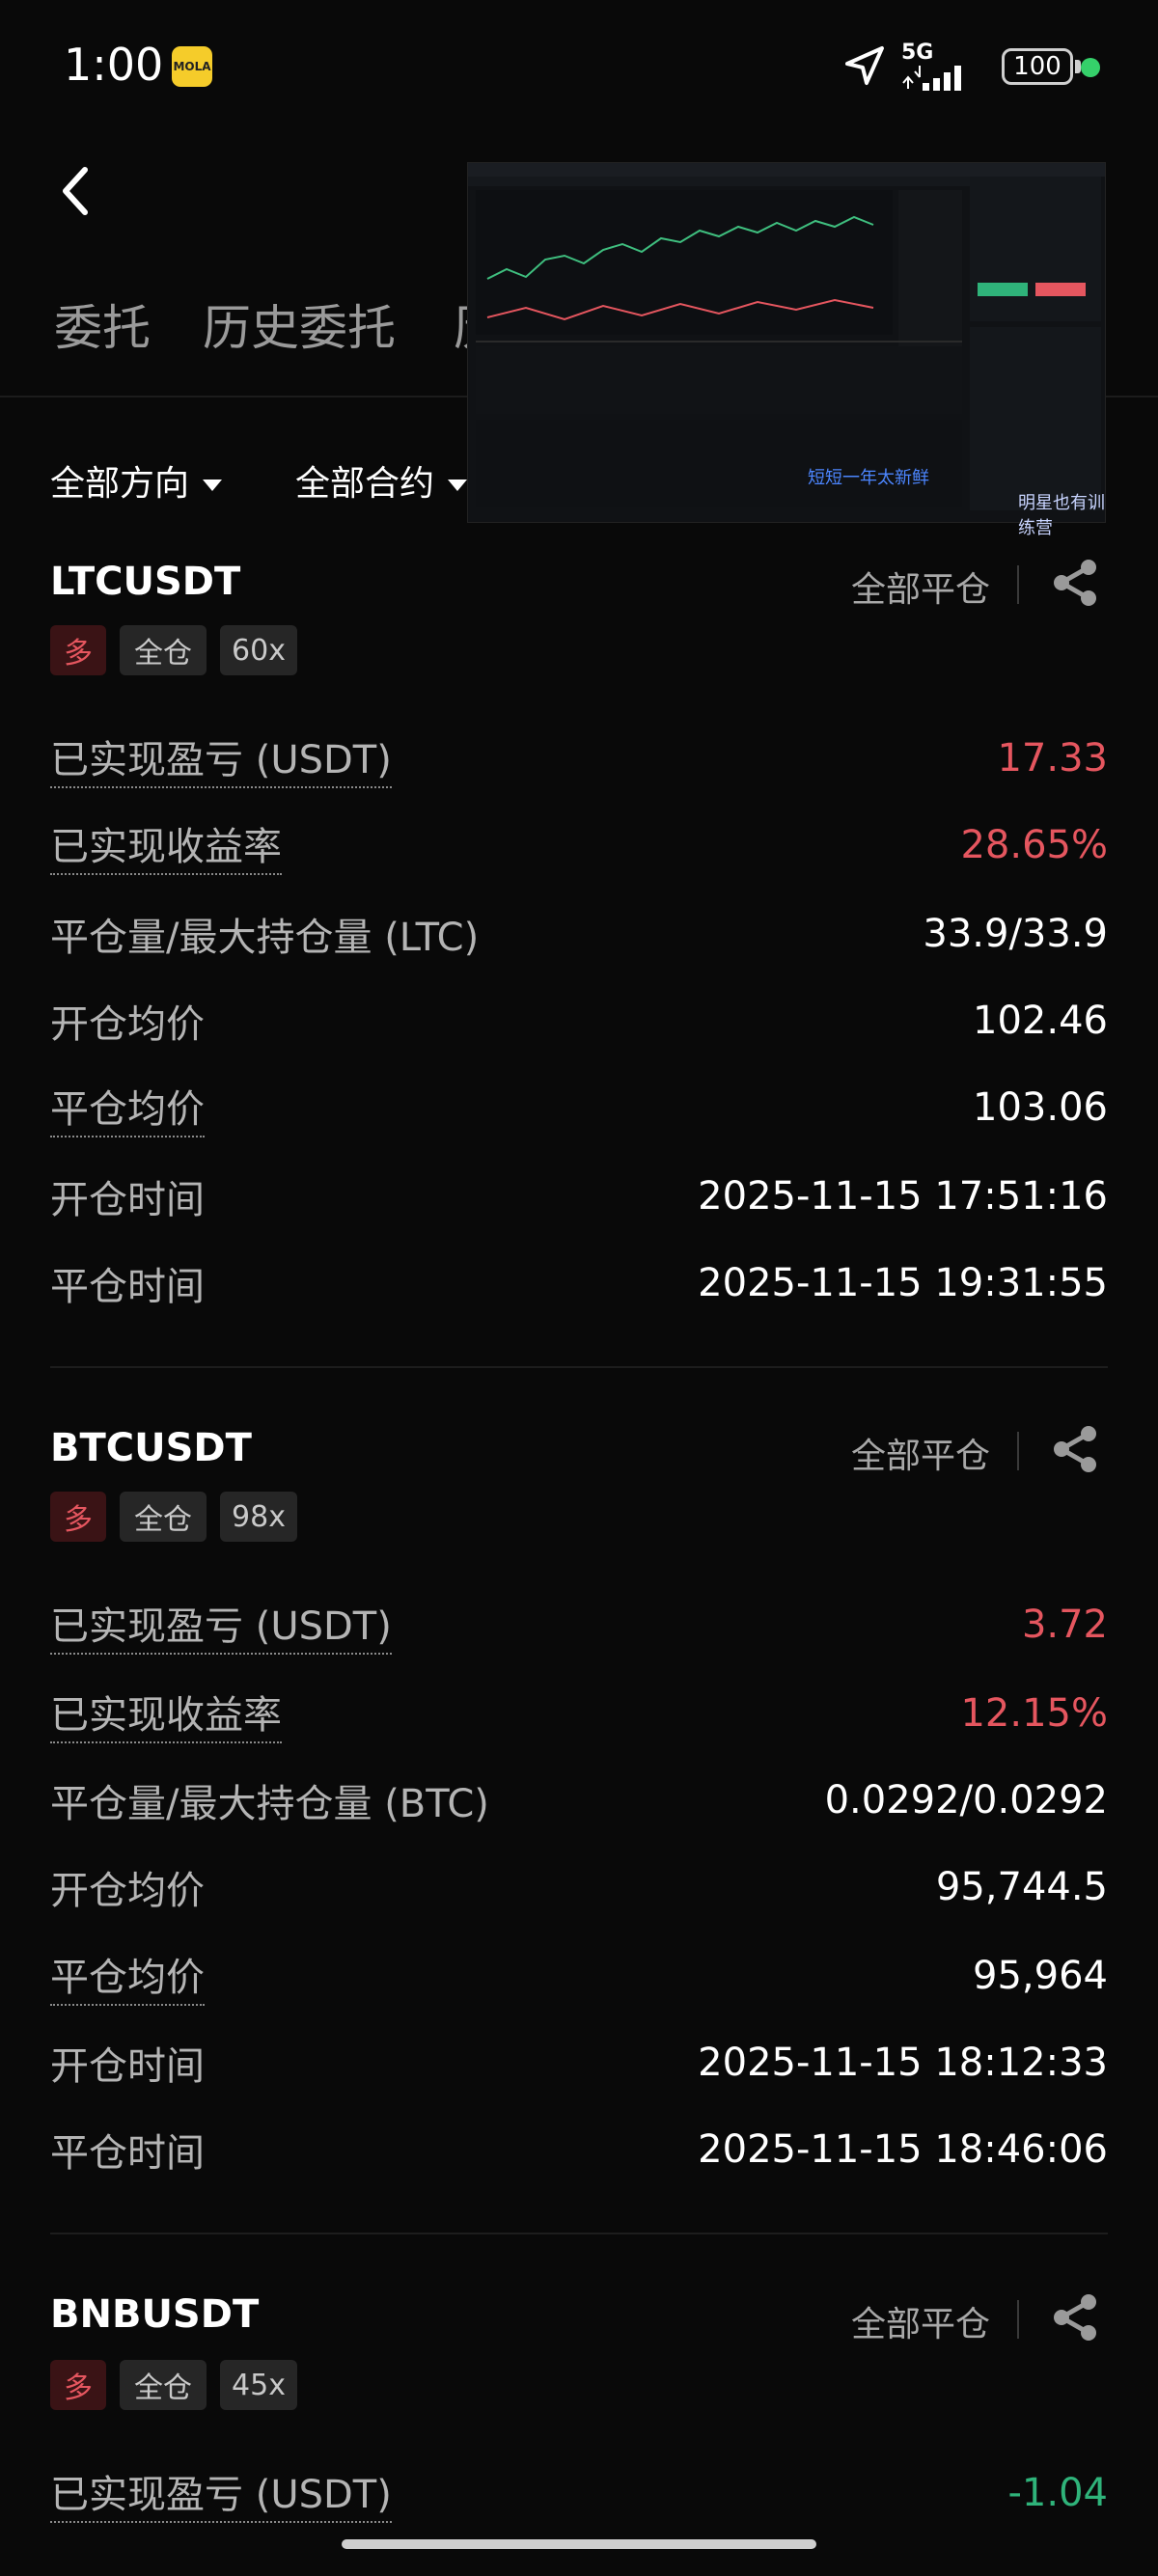  What do you see at coordinates (903, 1283) in the screenshot?
I see `close-time-value: 2025-11-15 19:31:55` at bounding box center [903, 1283].